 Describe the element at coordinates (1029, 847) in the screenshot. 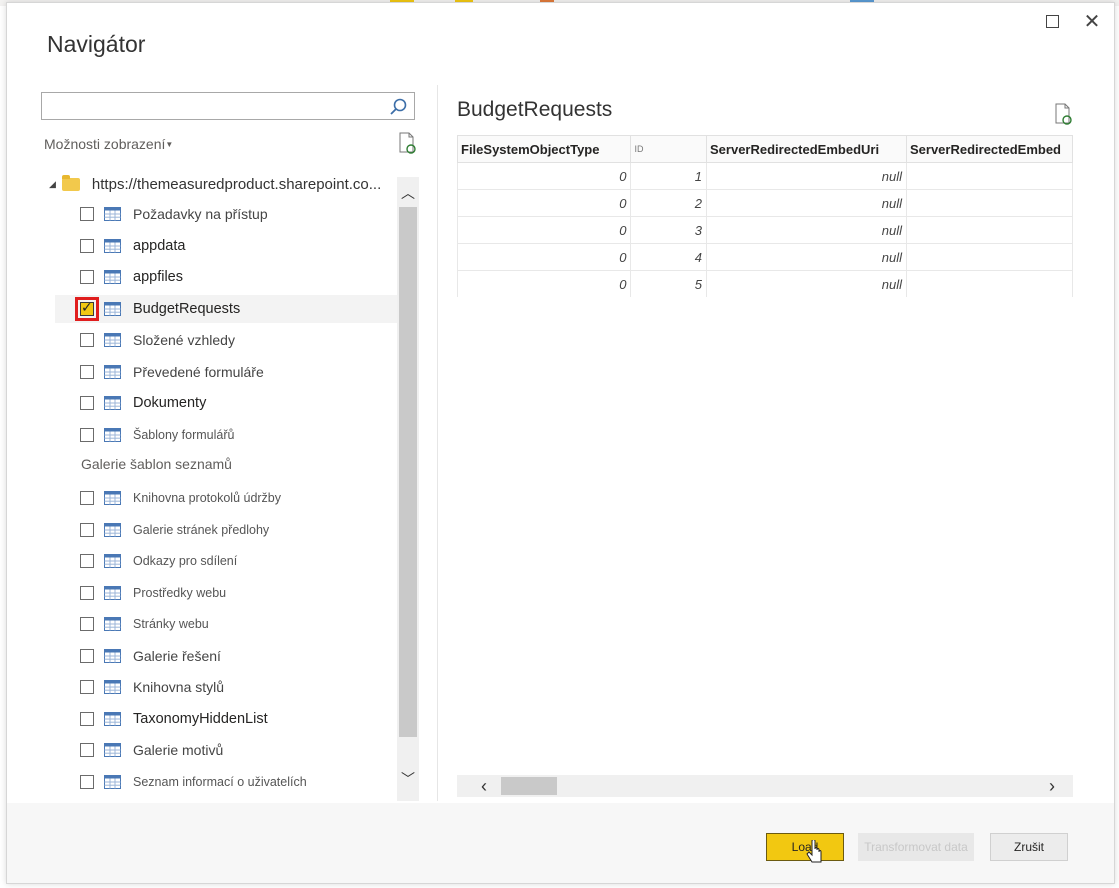

I see `cancel-button: Zrušit` at that location.